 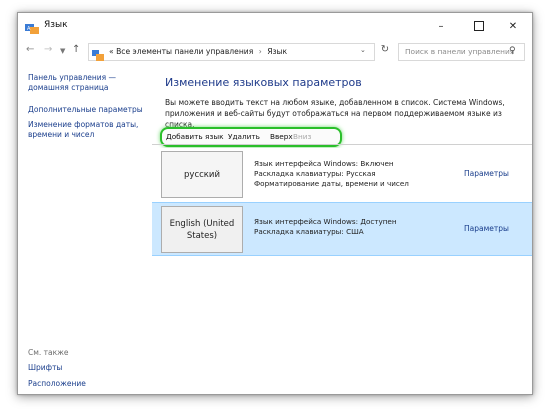 What do you see at coordinates (302, 136) in the screenshot?
I see `move-down-button: Вниз` at bounding box center [302, 136].